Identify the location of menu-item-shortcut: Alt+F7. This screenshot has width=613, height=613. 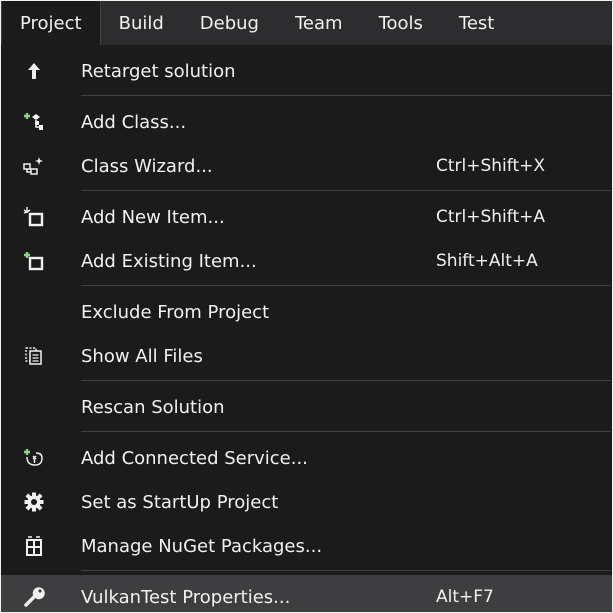
(465, 597).